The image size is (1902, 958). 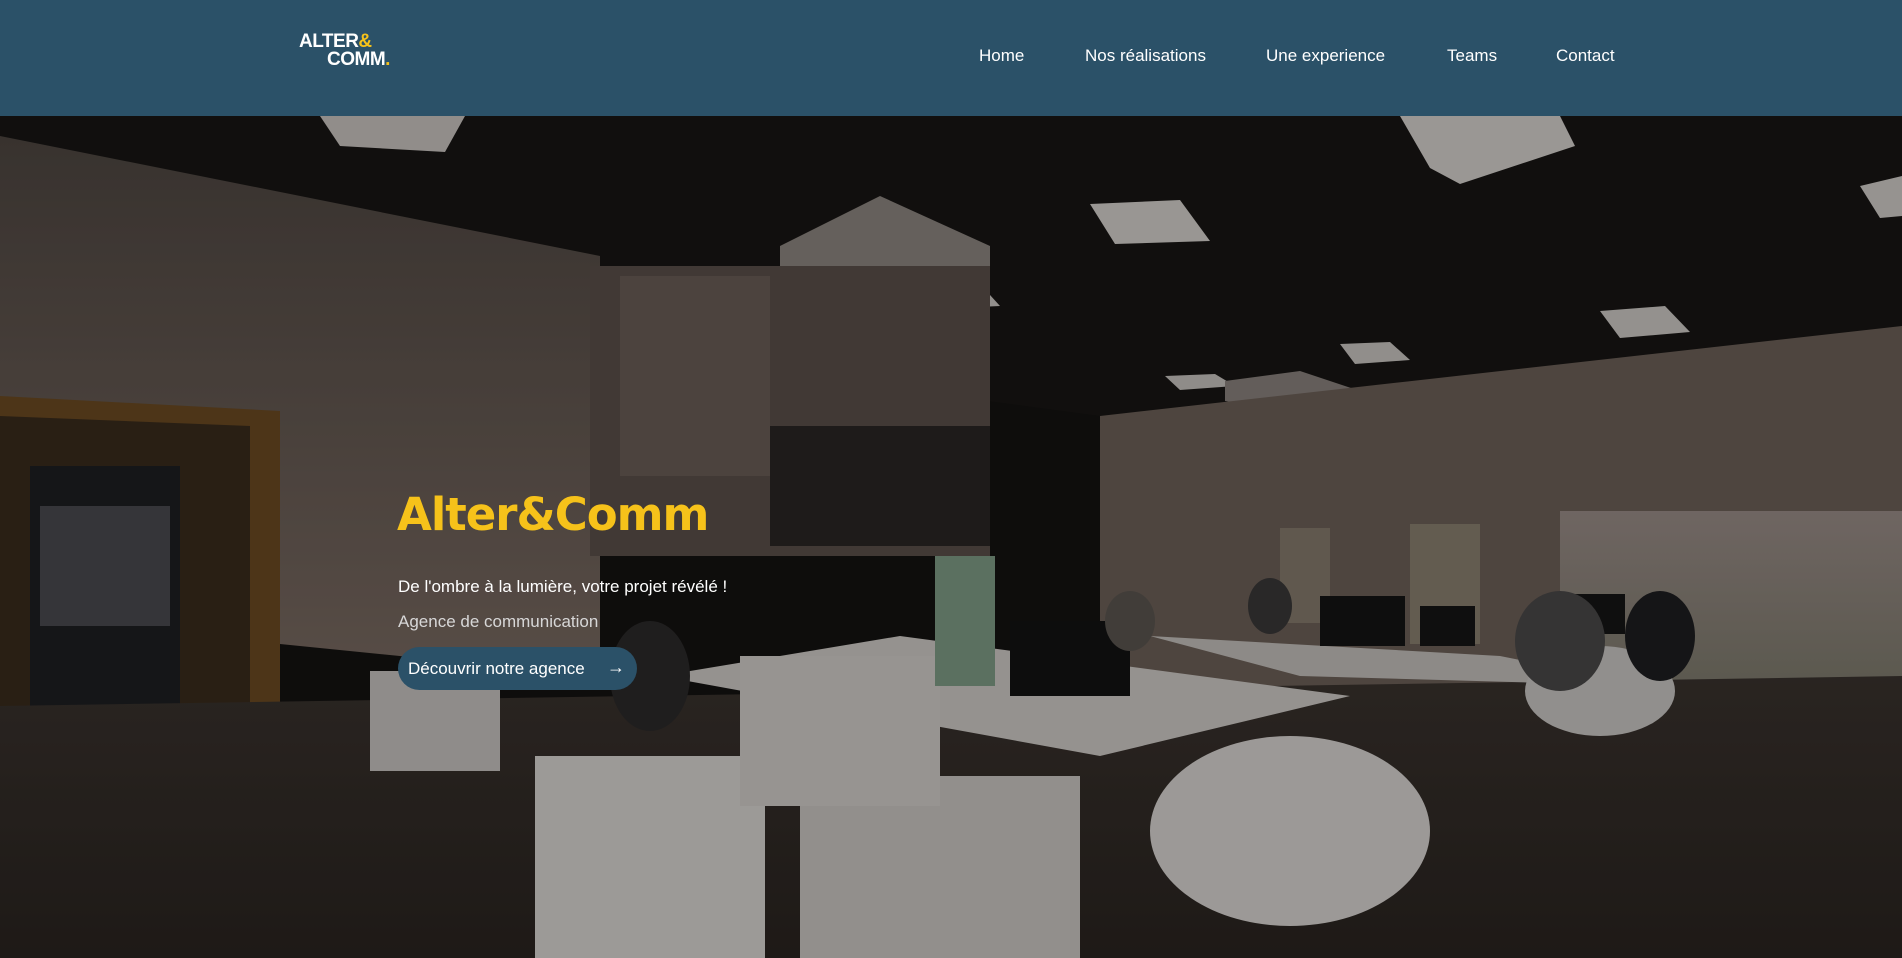 I want to click on discover-agency-button: Découvrir notre agence →, so click(x=517, y=668).